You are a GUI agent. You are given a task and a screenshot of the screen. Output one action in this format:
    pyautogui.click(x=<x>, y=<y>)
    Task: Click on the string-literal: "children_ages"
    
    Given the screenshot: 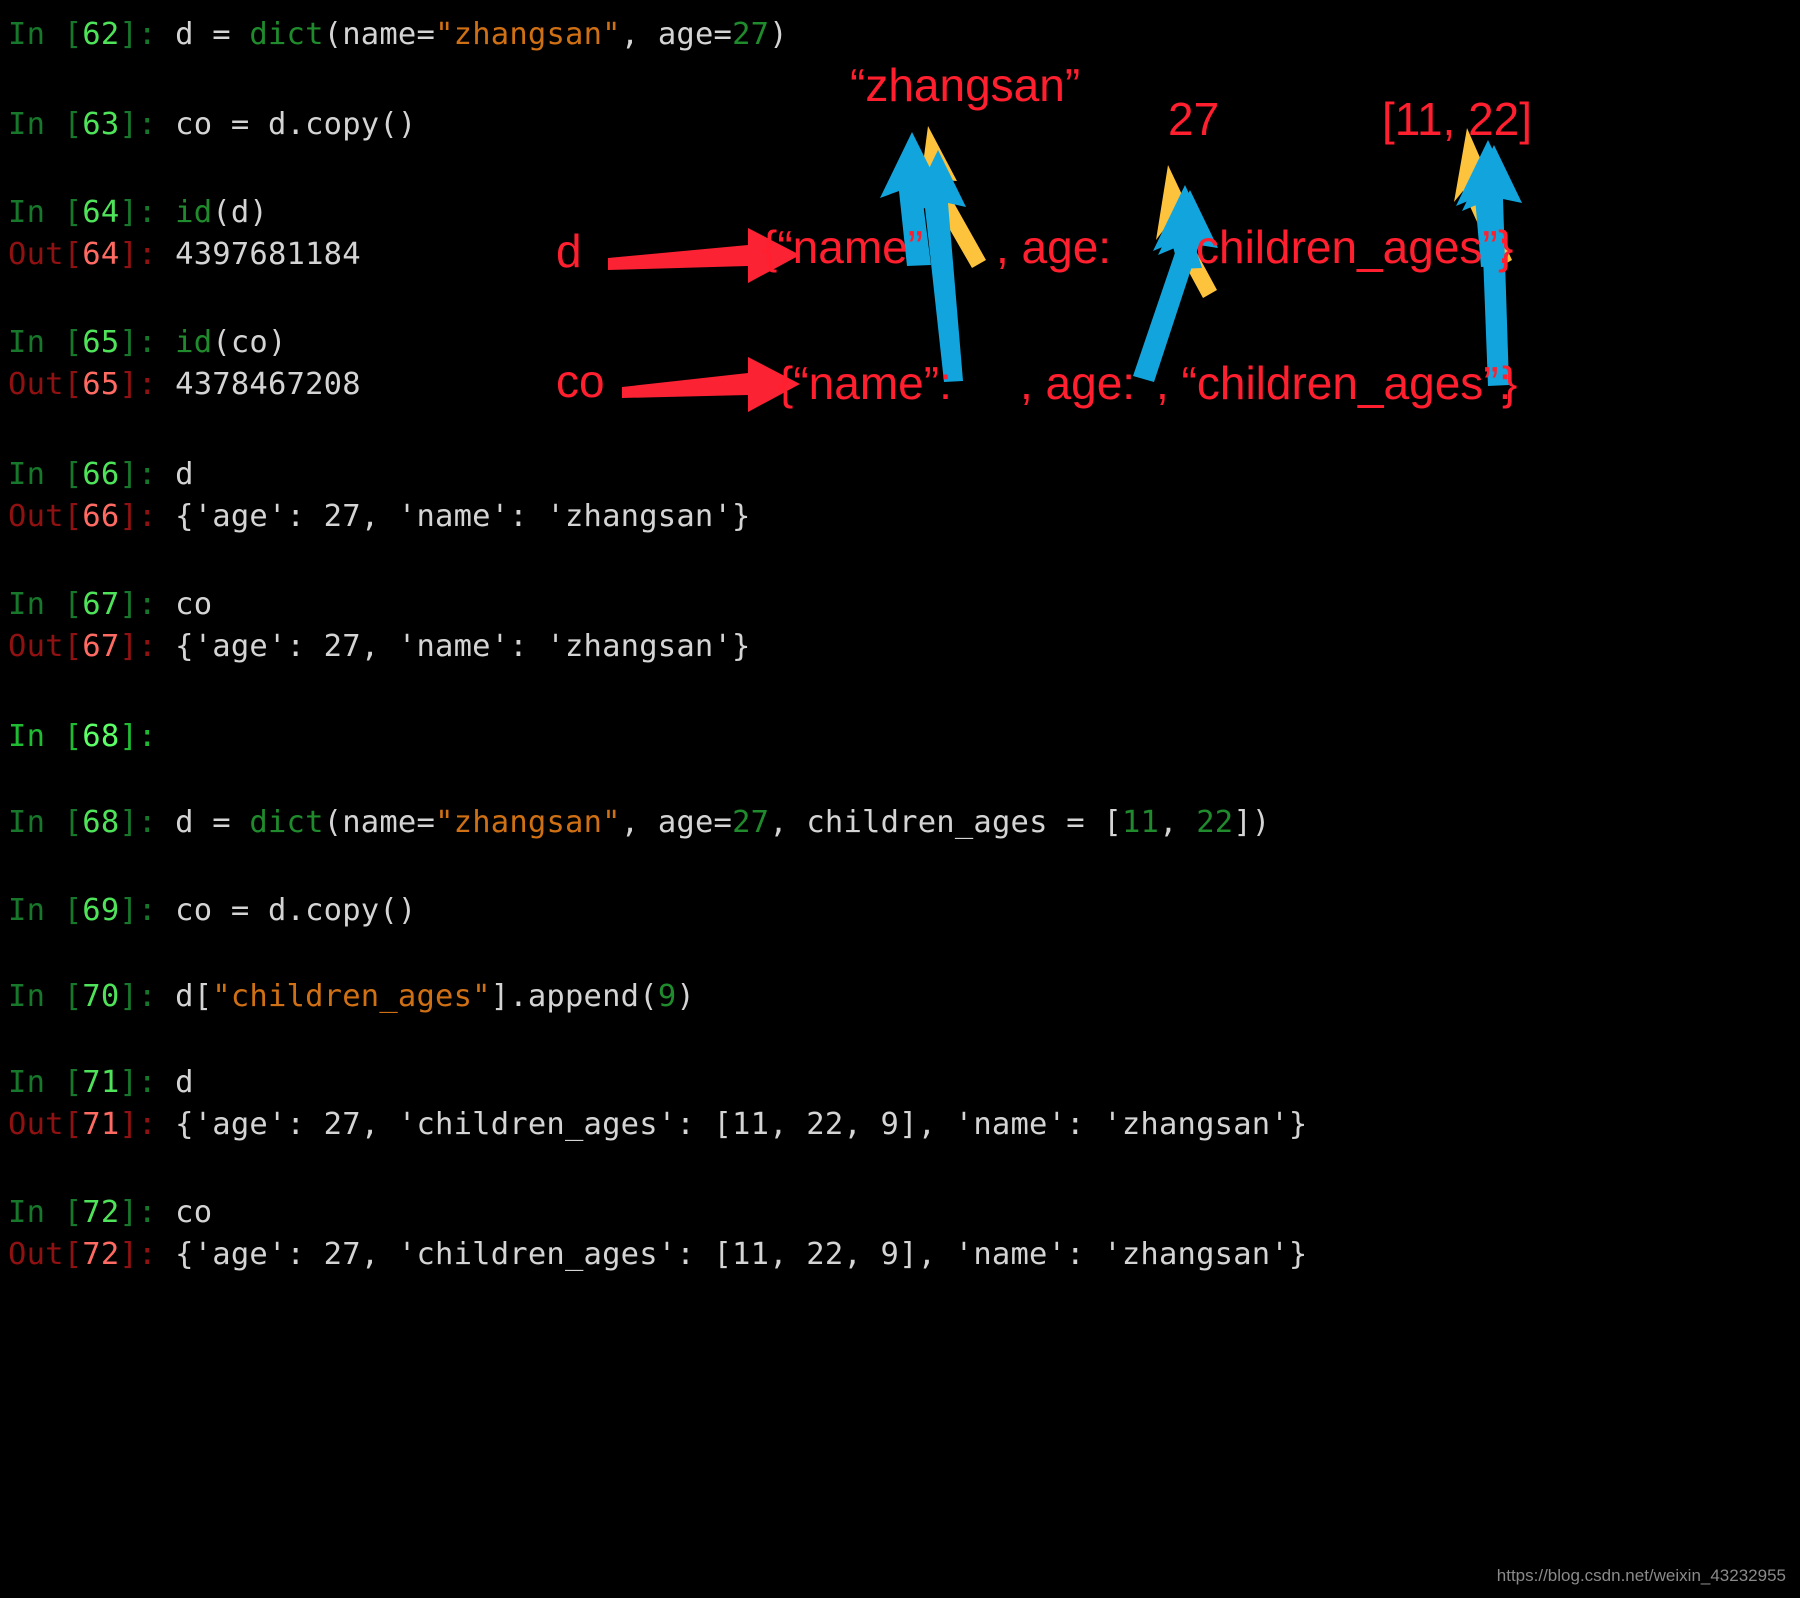 What is the action you would take?
    pyautogui.click(x=351, y=996)
    